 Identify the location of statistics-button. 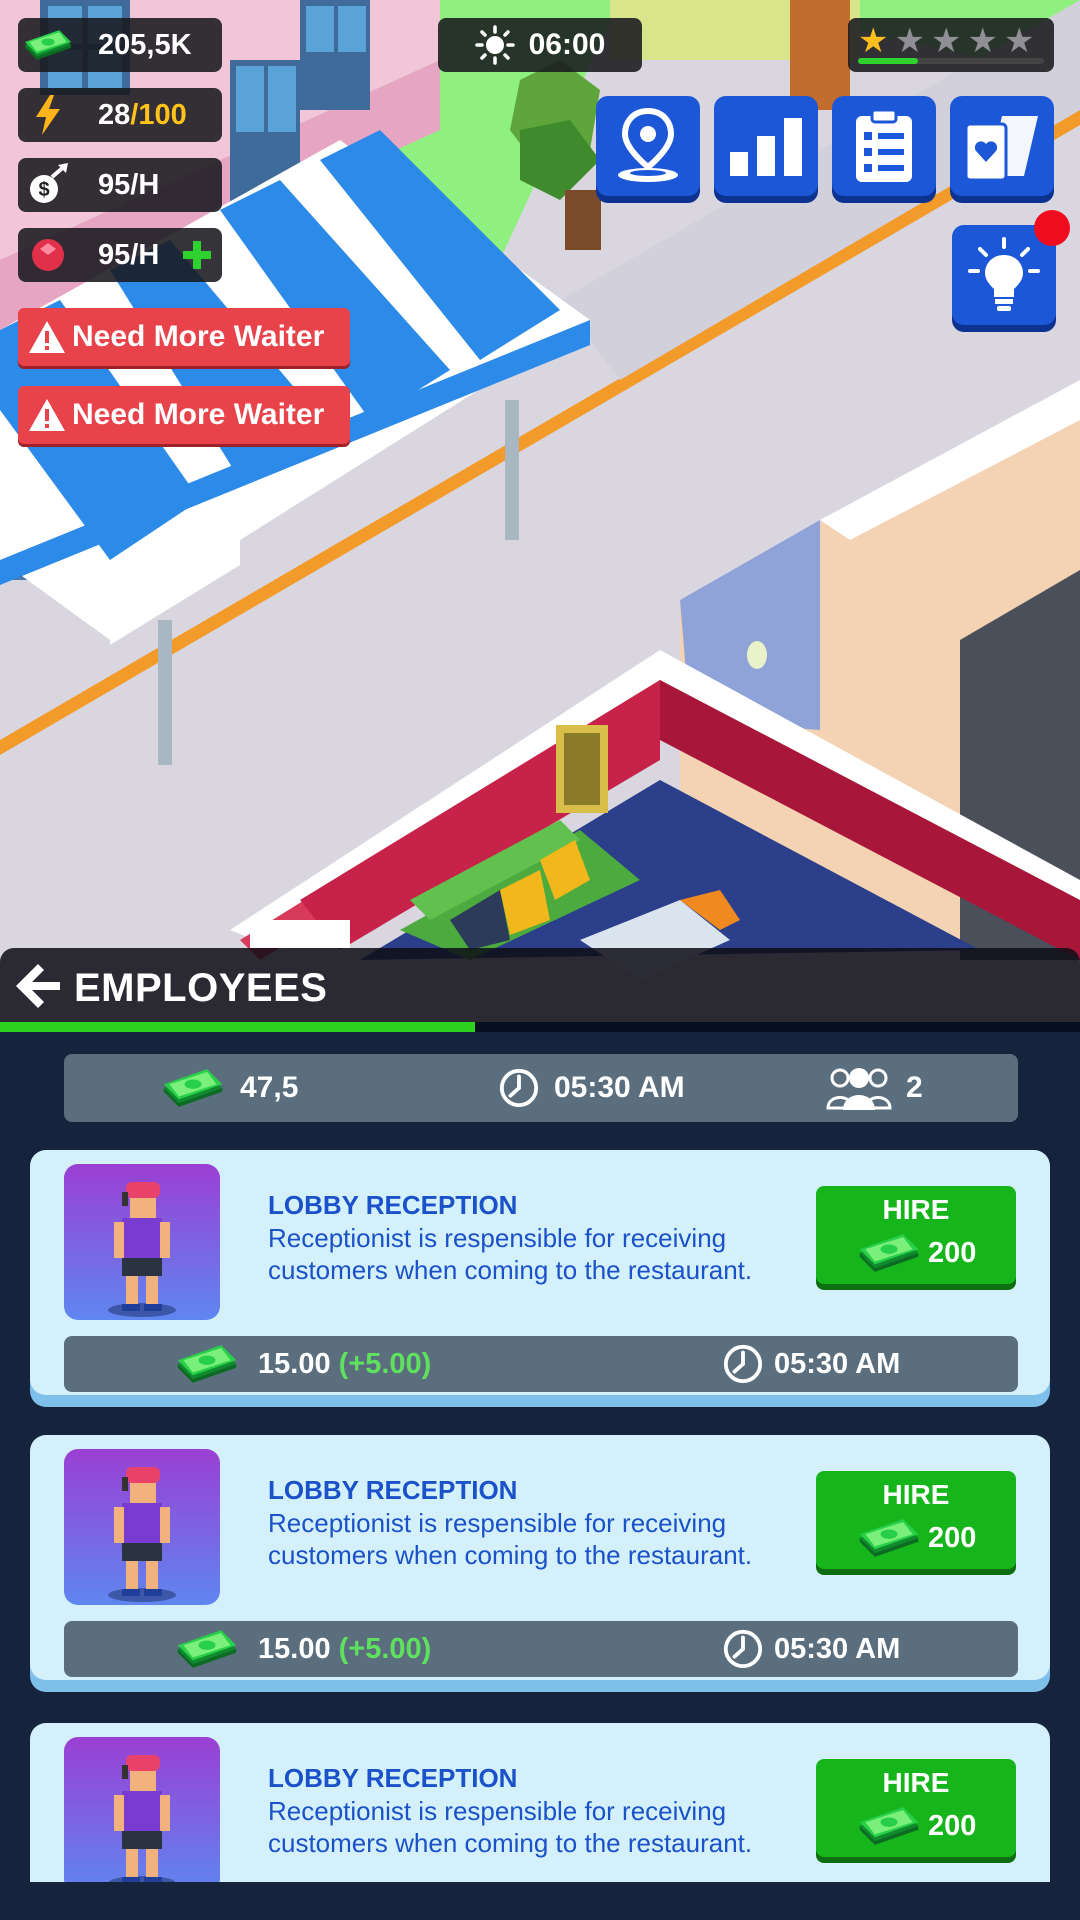
(766, 146).